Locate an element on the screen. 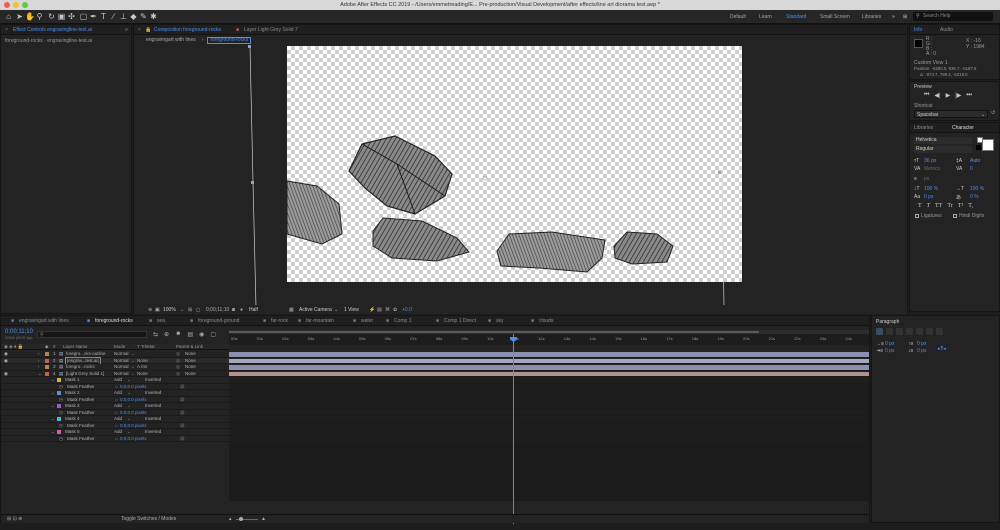  panel-close-icon: × is located at coordinates (139, 30).